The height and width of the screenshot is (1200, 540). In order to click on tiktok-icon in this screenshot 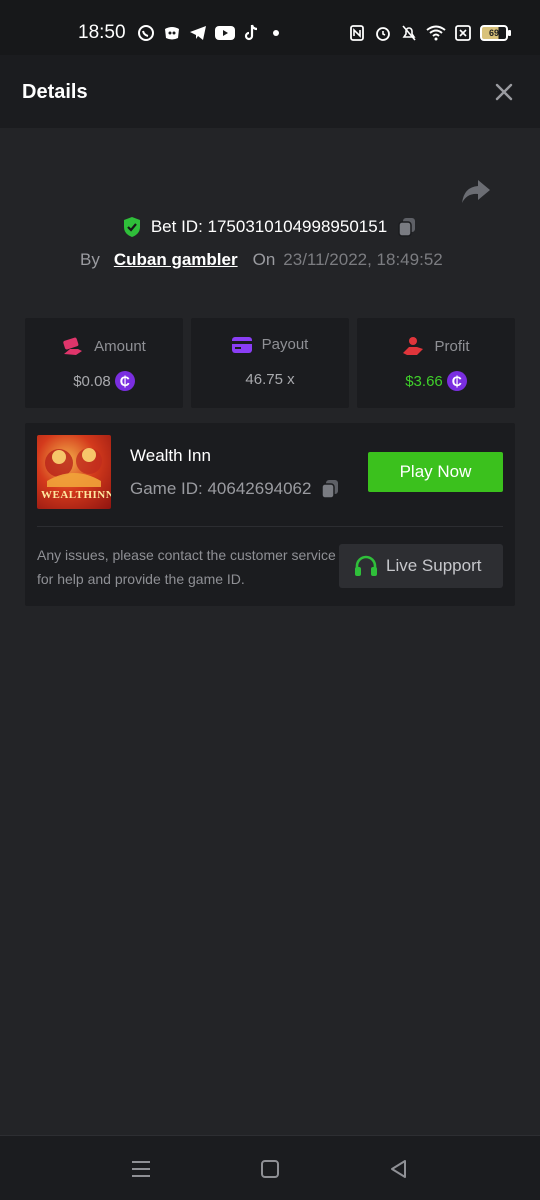, I will do `click(251, 32)`.